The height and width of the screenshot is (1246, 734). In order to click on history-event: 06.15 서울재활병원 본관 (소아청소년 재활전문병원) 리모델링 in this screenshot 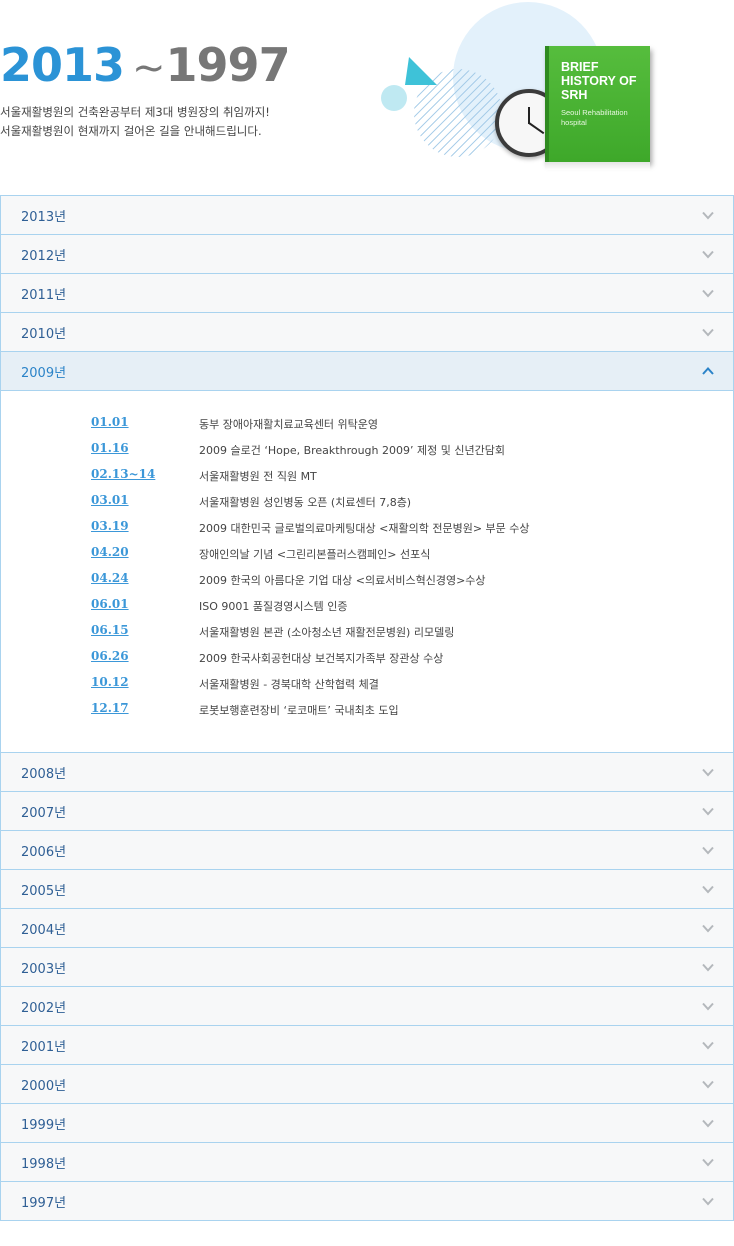, I will do `click(367, 636)`.